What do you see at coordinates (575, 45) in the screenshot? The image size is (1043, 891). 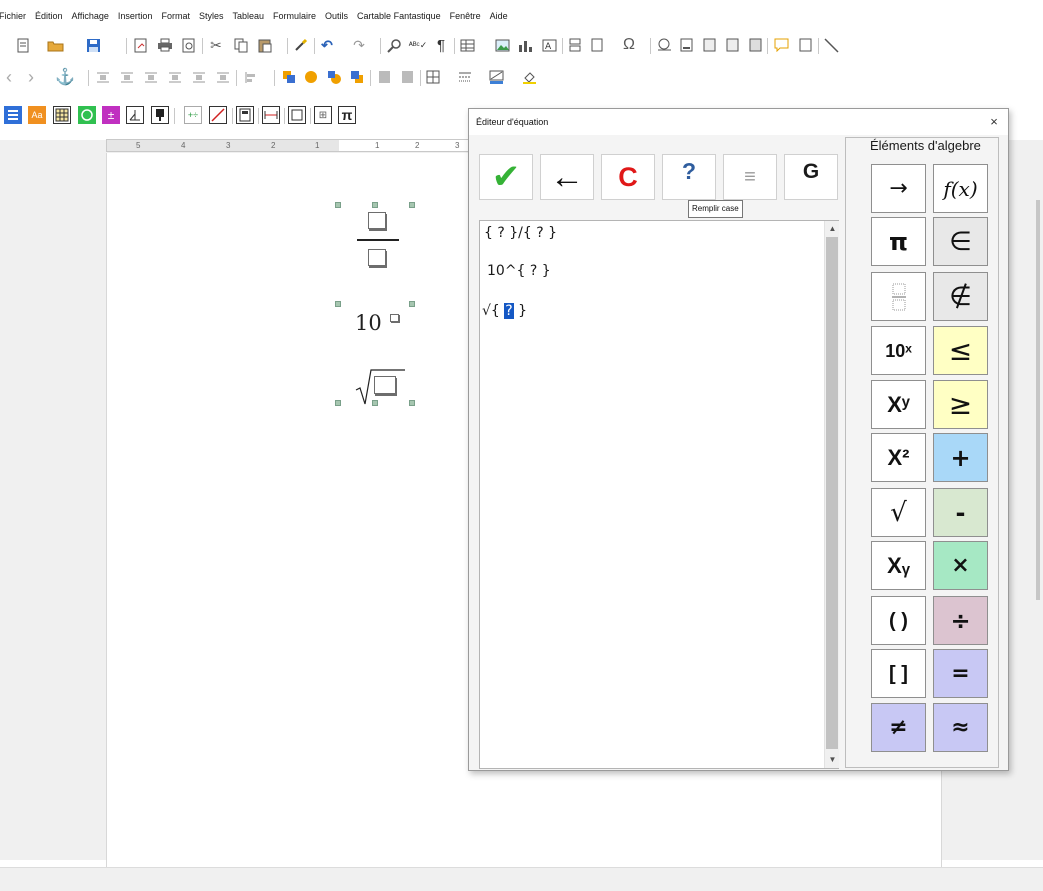 I see `page-break-icon` at bounding box center [575, 45].